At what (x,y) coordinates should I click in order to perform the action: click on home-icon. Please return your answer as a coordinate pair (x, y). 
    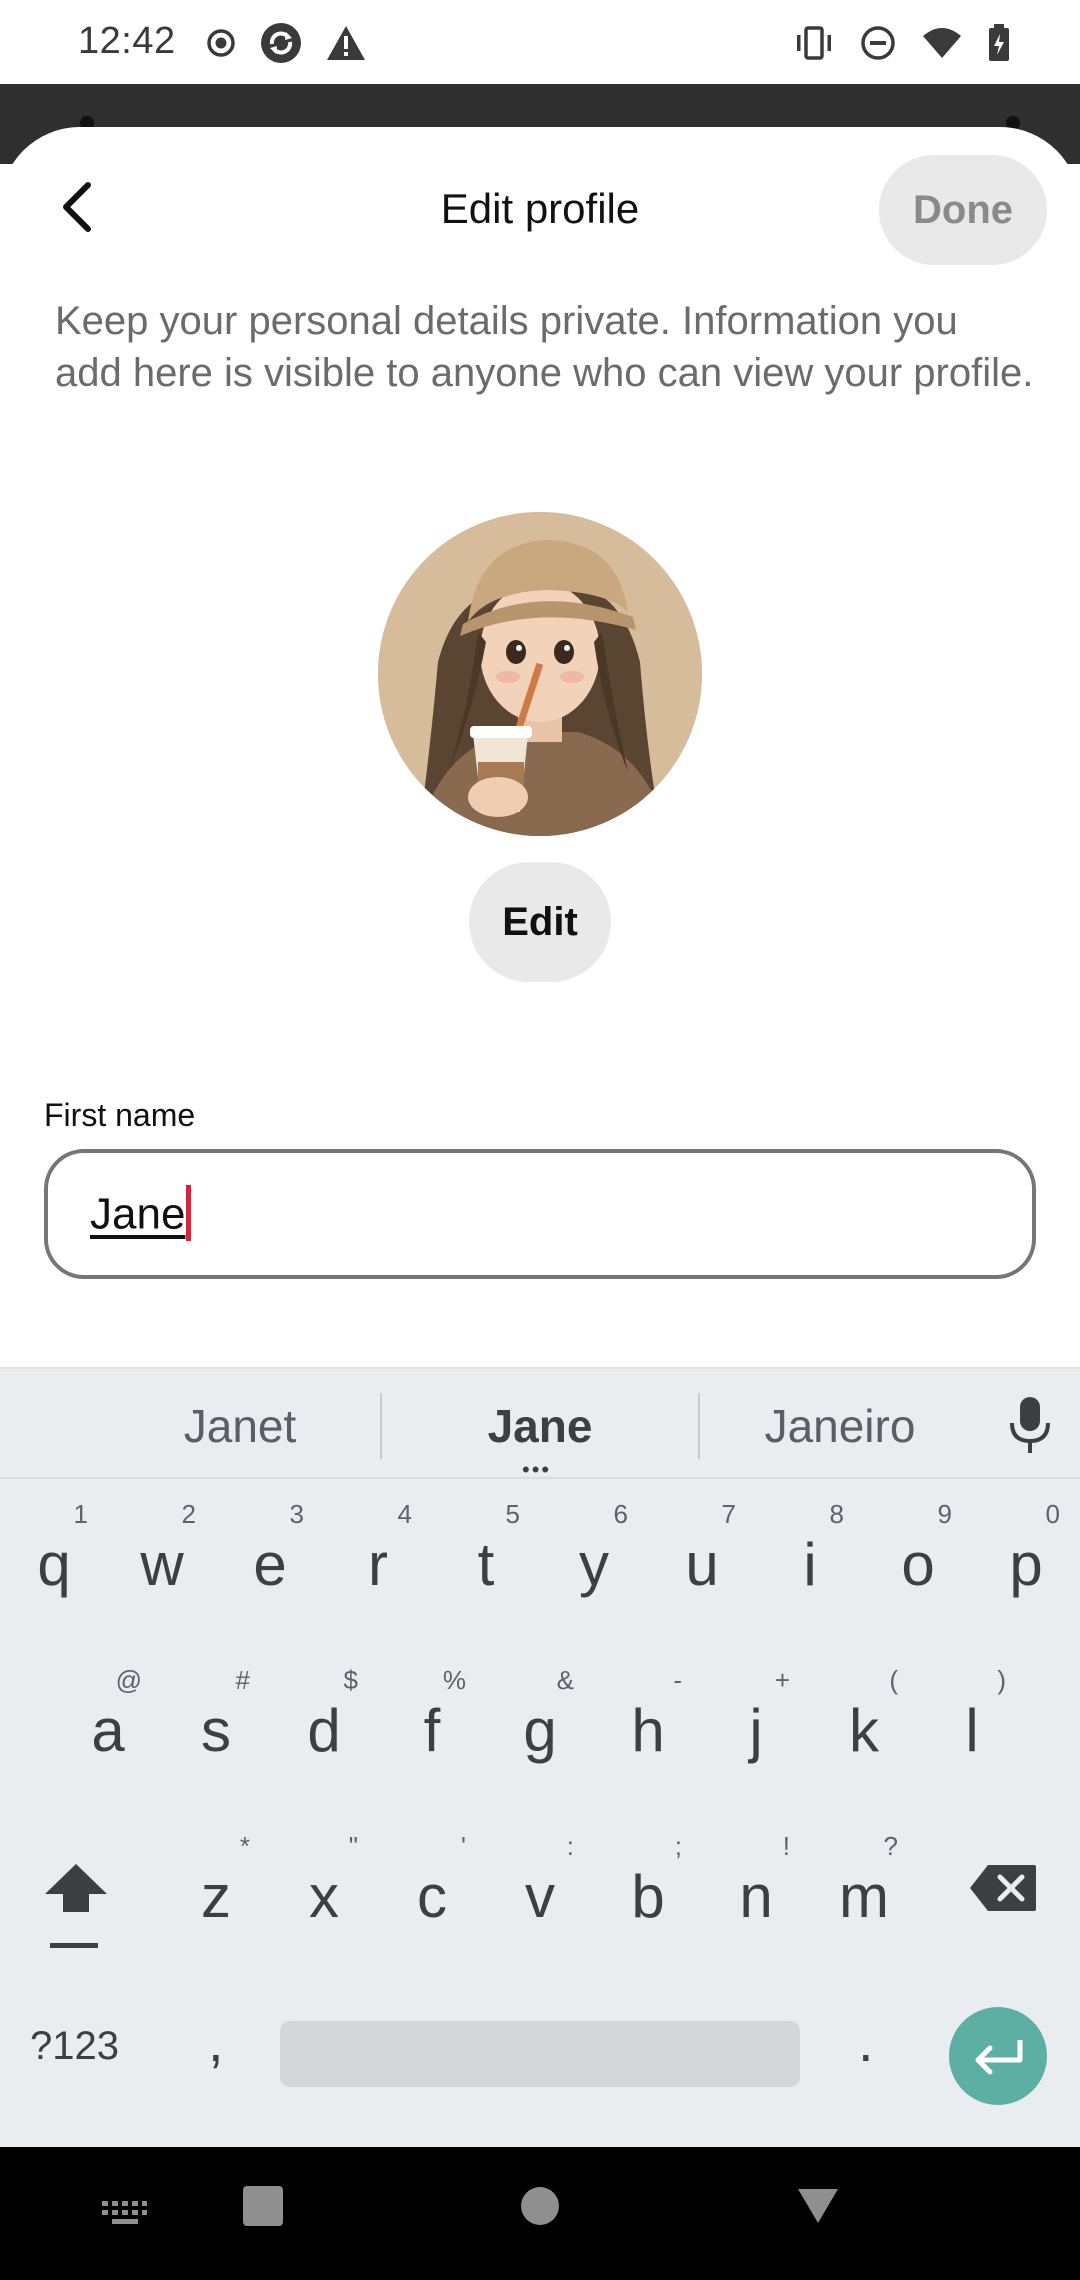
    Looking at the image, I should click on (540, 2206).